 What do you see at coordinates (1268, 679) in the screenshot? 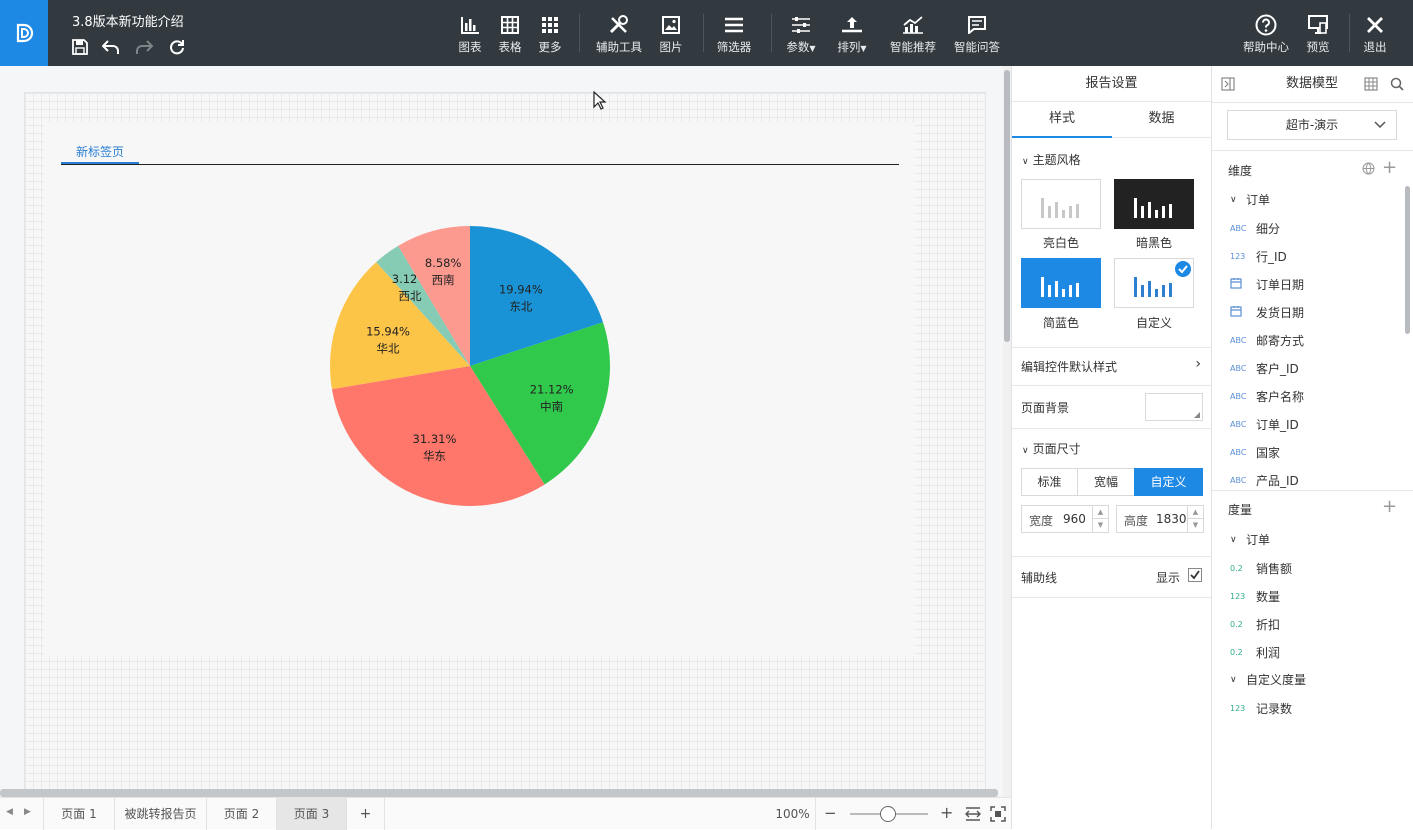
I see `measure-group-custom: ∨ 自定义度量` at bounding box center [1268, 679].